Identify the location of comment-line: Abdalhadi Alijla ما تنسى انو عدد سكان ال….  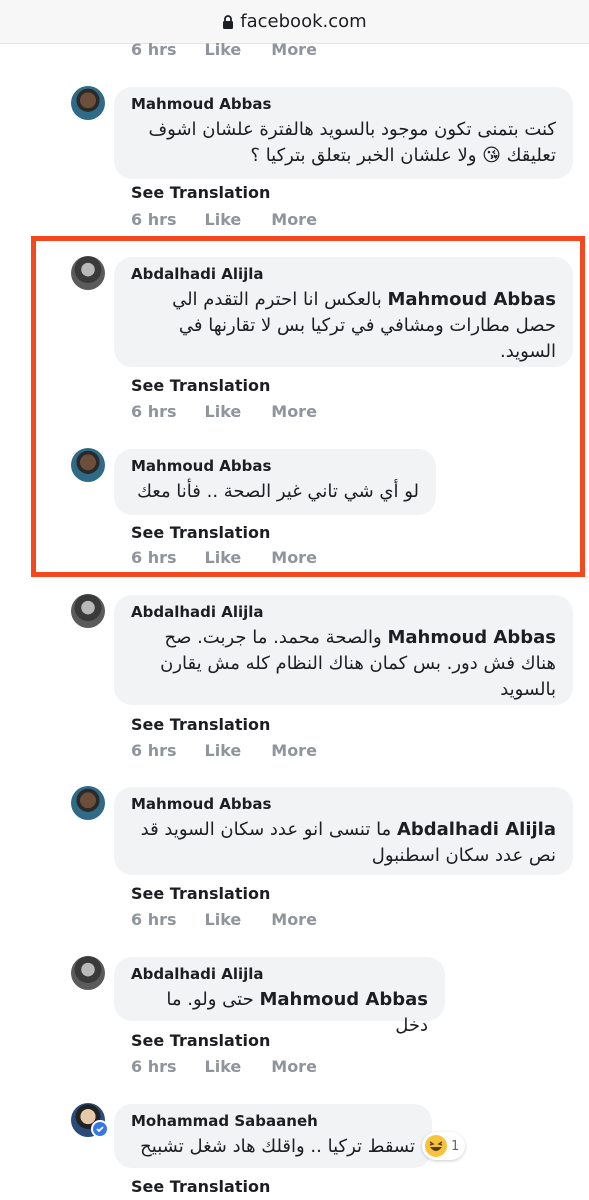
(343, 830).